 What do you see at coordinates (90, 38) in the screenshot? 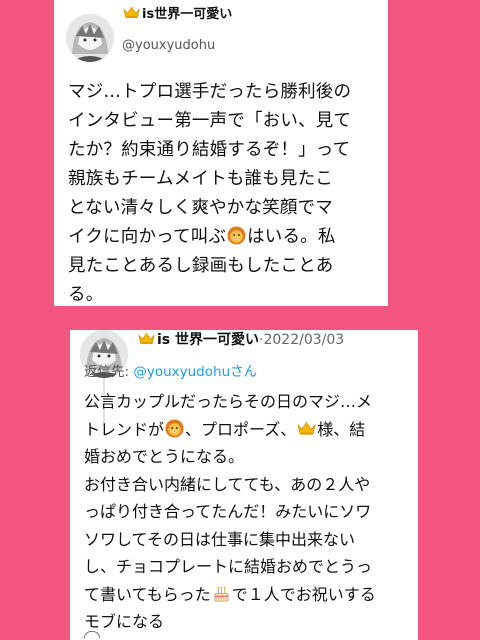
I see `avatar` at bounding box center [90, 38].